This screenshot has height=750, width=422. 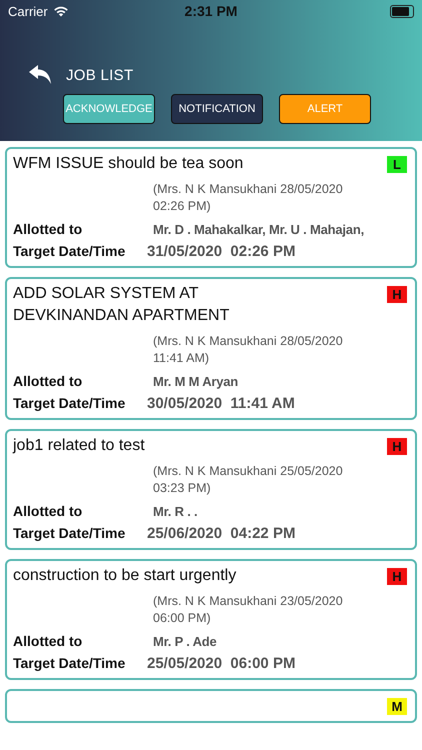 I want to click on job-title: WFM ISSUE should be tea soon, so click(x=128, y=164).